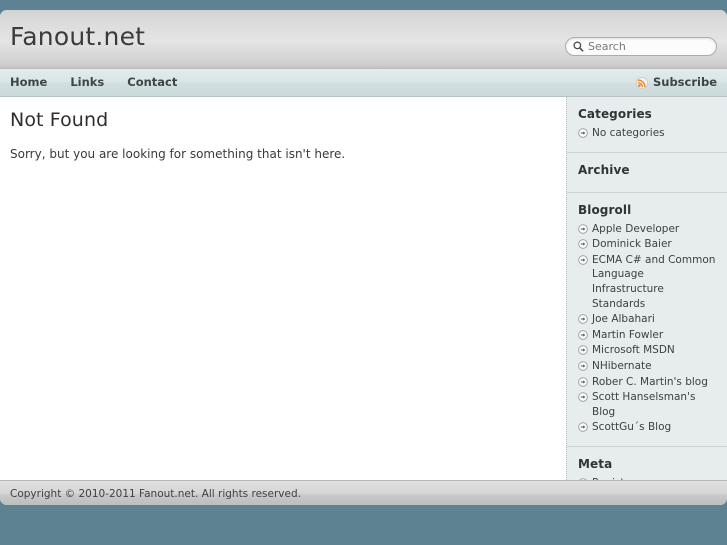 Image resolution: width=727 pixels, height=545 pixels. What do you see at coordinates (627, 335) in the screenshot?
I see `blogroll-link: Martin Fowler` at bounding box center [627, 335].